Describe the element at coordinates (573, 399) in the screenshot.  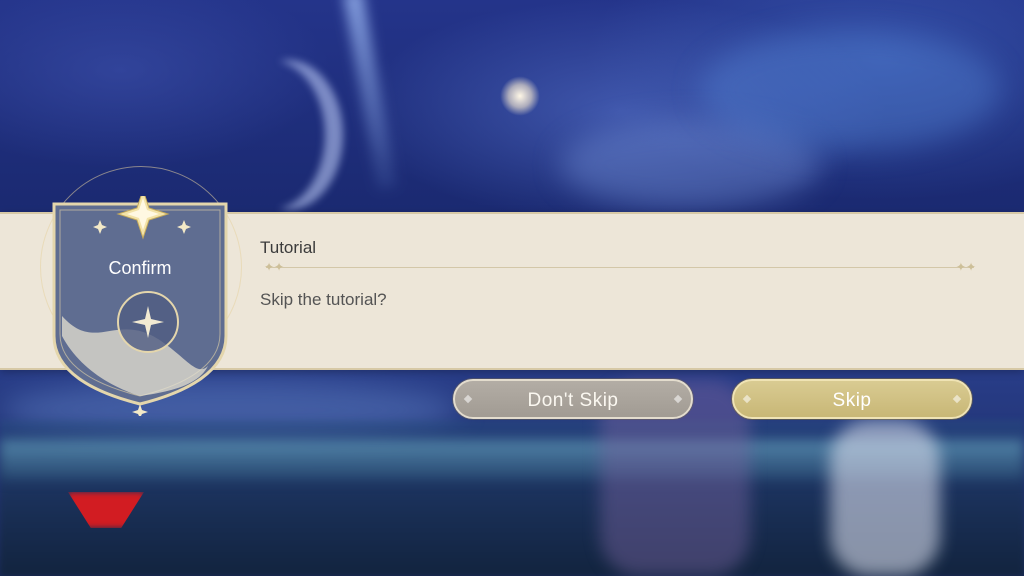
I see `dont-skip-button: Don't Skip` at that location.